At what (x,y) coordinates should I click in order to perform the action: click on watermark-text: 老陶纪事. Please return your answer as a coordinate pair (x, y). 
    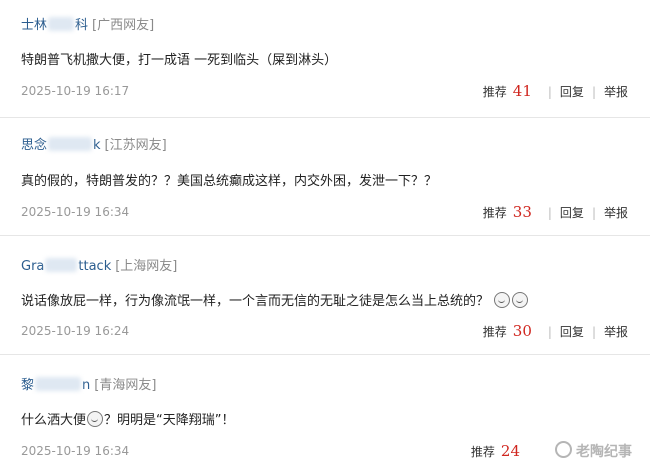
    Looking at the image, I should click on (604, 452).